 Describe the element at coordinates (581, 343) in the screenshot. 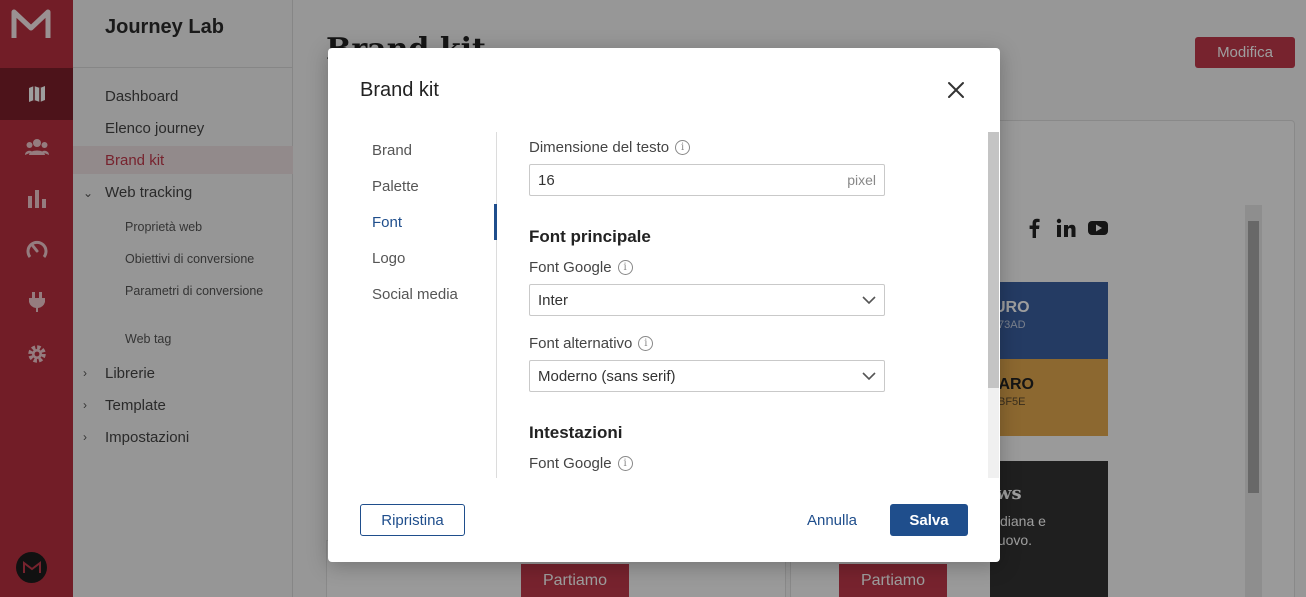

I see `fallback-font-label: Font alternativo` at that location.